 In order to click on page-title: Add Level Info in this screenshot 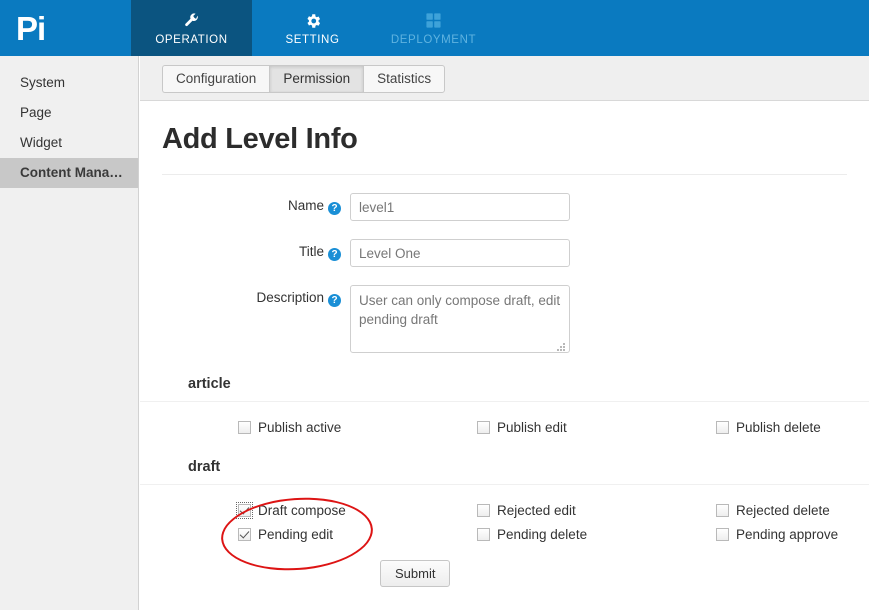, I will do `click(260, 139)`.